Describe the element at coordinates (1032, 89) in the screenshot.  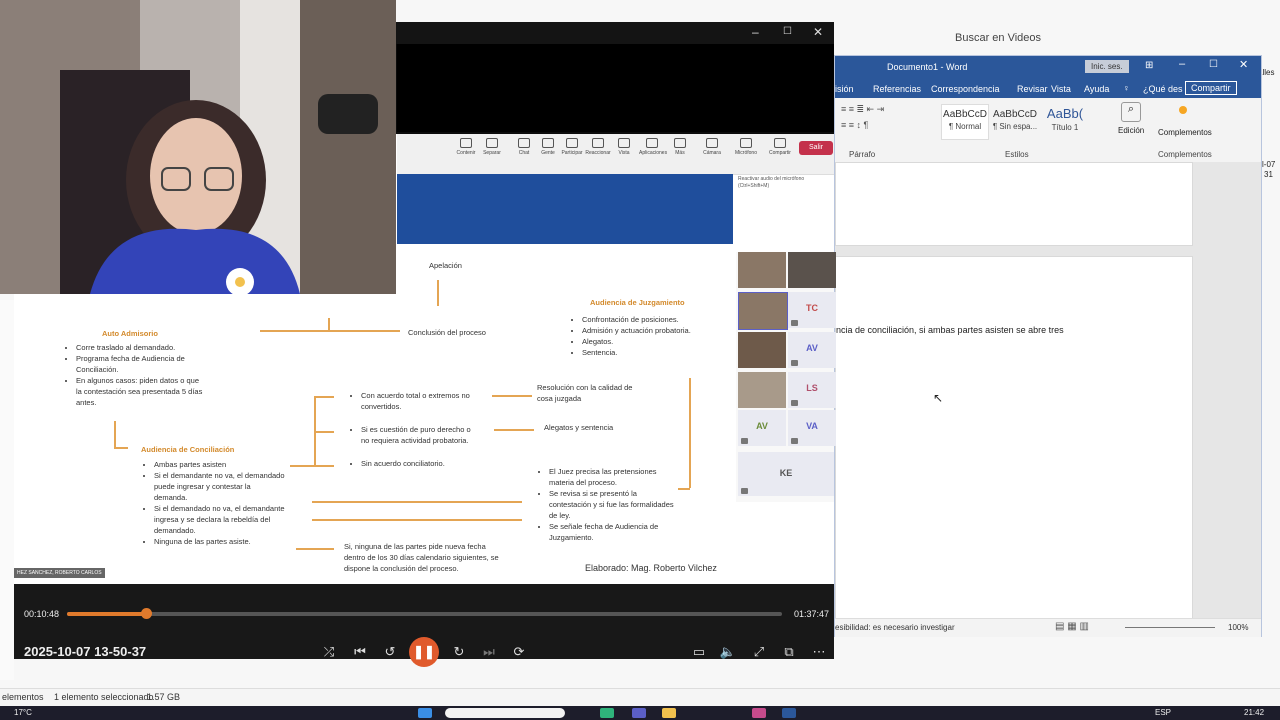
I see `tab-revisar: Revisar` at that location.